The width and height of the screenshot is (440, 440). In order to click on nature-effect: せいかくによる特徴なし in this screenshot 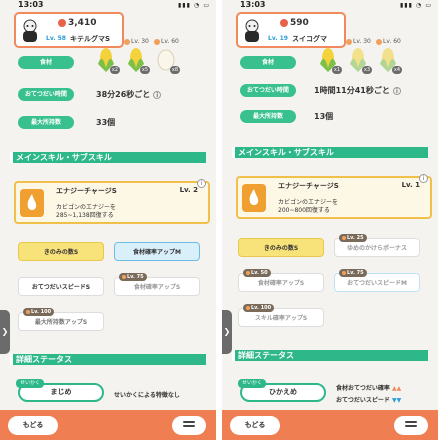, I will do `click(147, 395)`.